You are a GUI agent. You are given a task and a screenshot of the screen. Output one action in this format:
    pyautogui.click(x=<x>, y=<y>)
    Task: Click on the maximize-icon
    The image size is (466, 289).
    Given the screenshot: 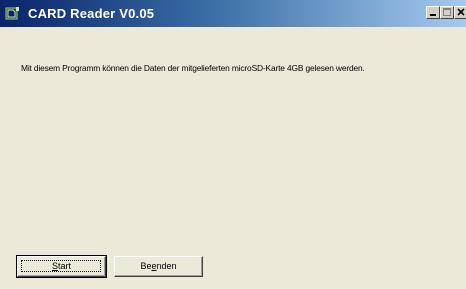 What is the action you would take?
    pyautogui.click(x=447, y=12)
    